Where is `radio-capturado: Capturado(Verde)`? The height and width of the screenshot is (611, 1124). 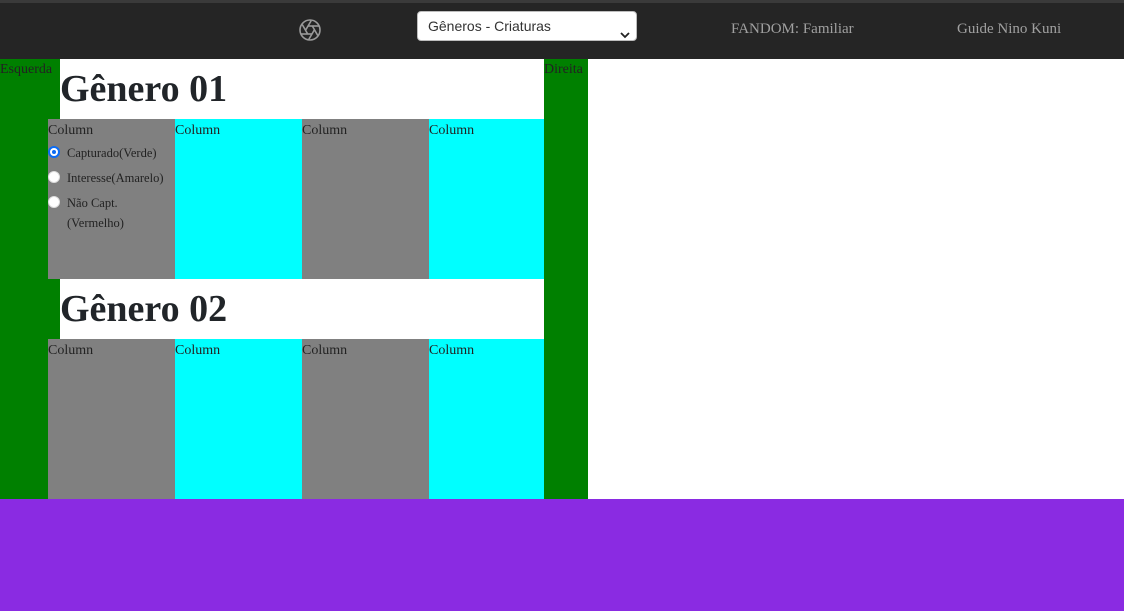 radio-capturado: Capturado(Verde) is located at coordinates (102, 153).